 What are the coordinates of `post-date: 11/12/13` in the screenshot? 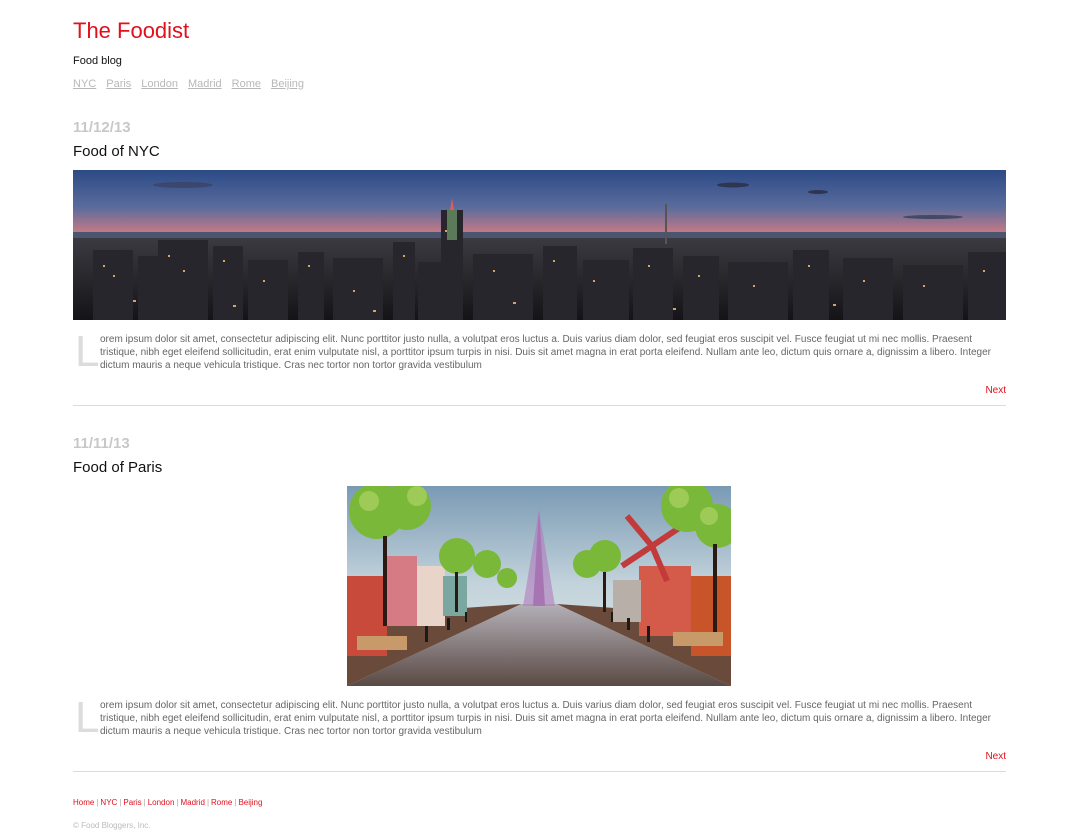 It's located at (102, 127).